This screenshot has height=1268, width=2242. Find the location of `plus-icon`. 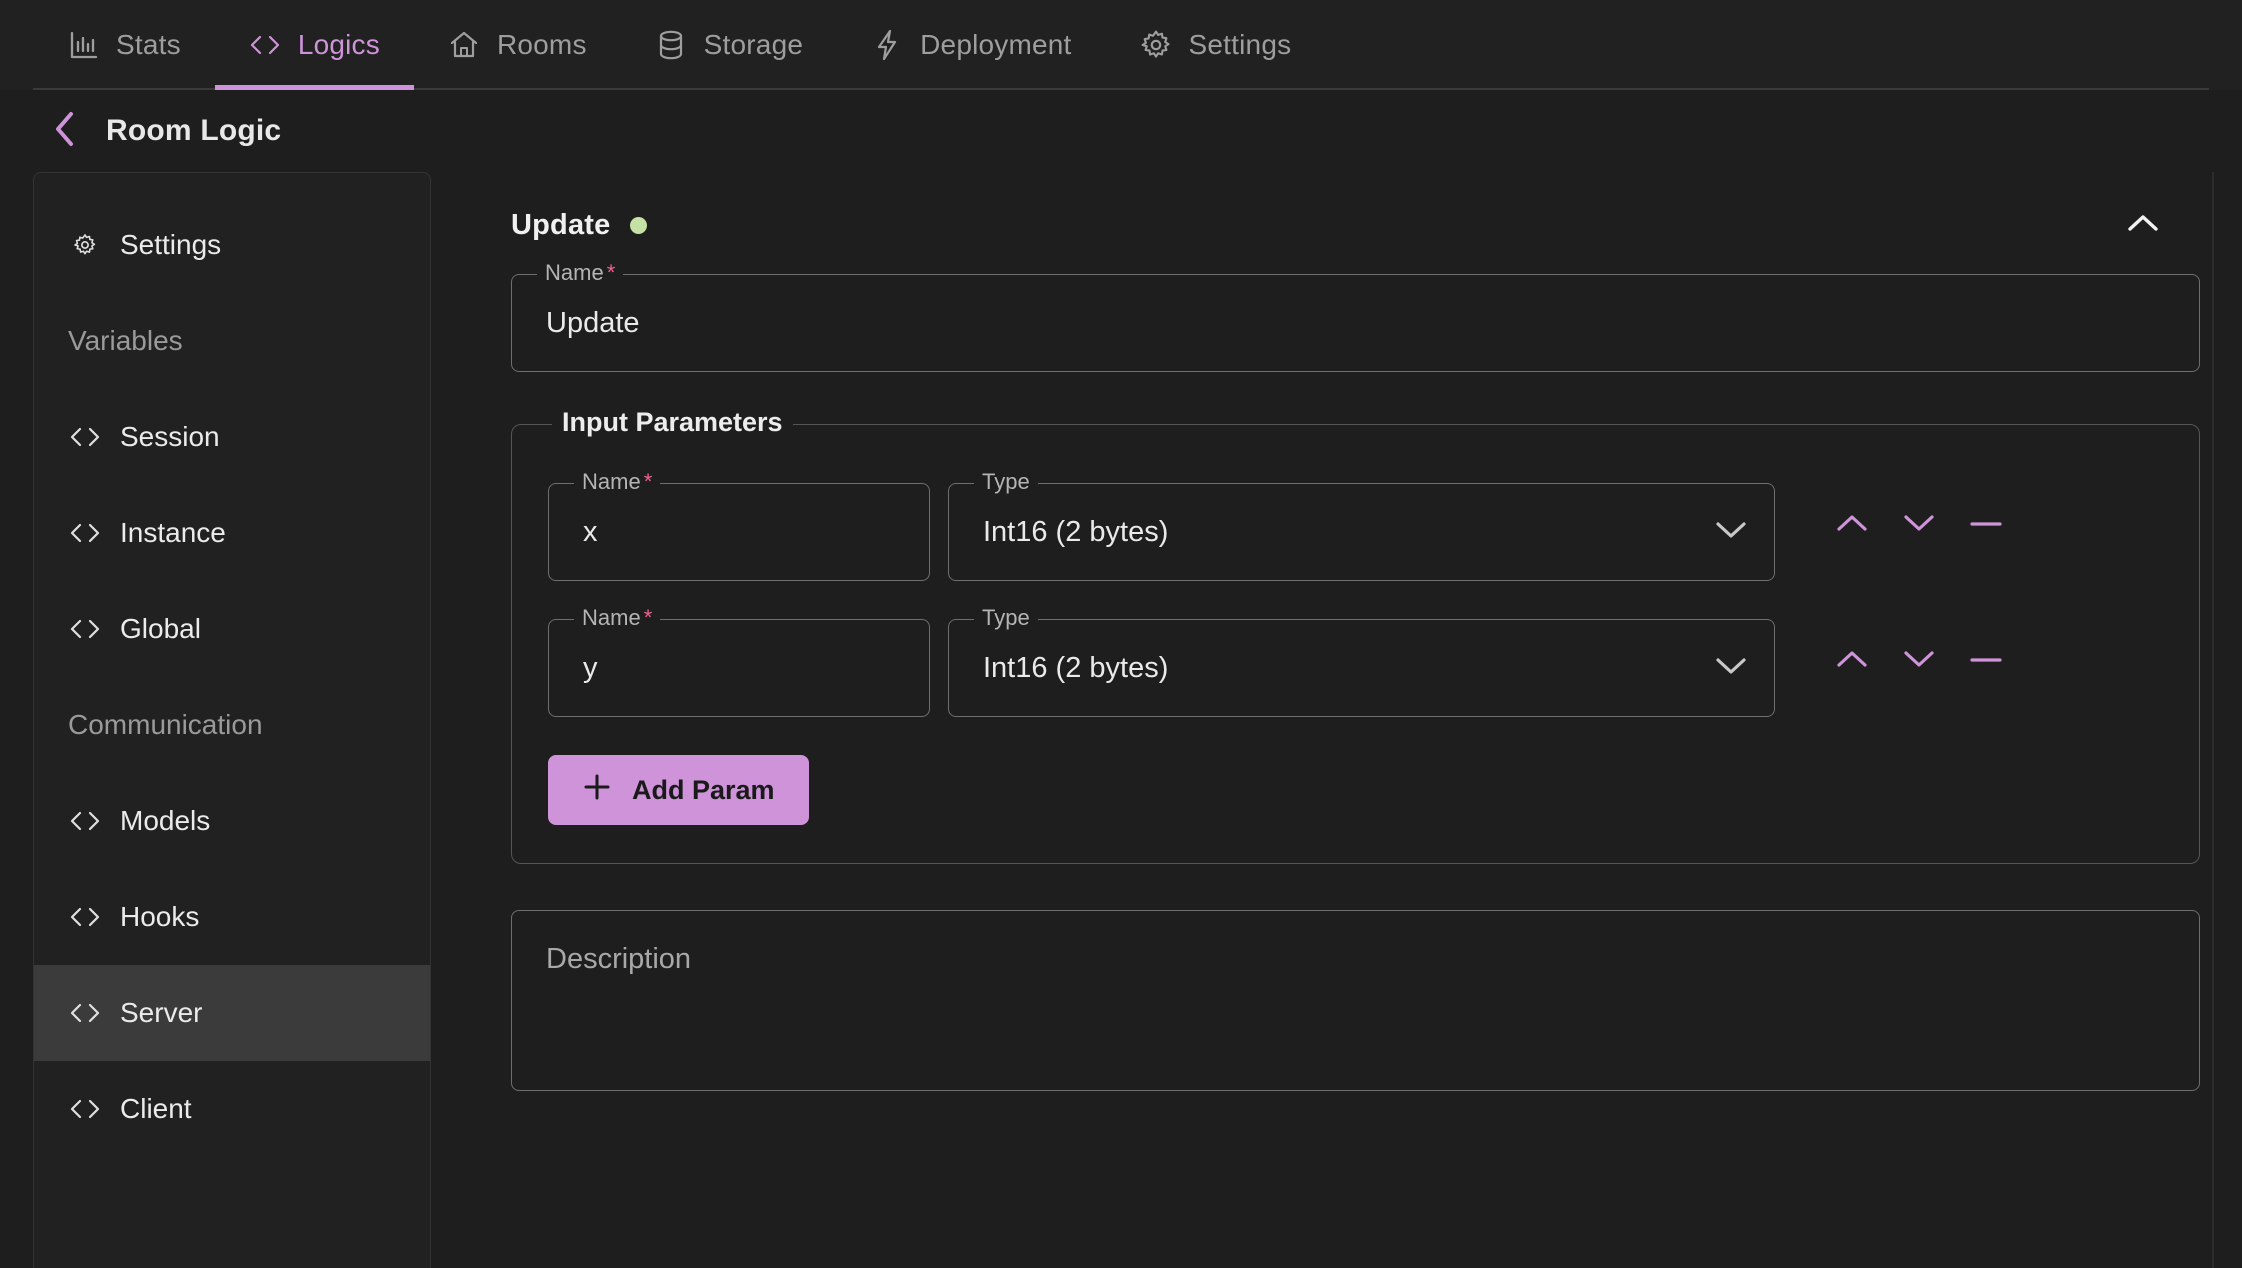

plus-icon is located at coordinates (597, 790).